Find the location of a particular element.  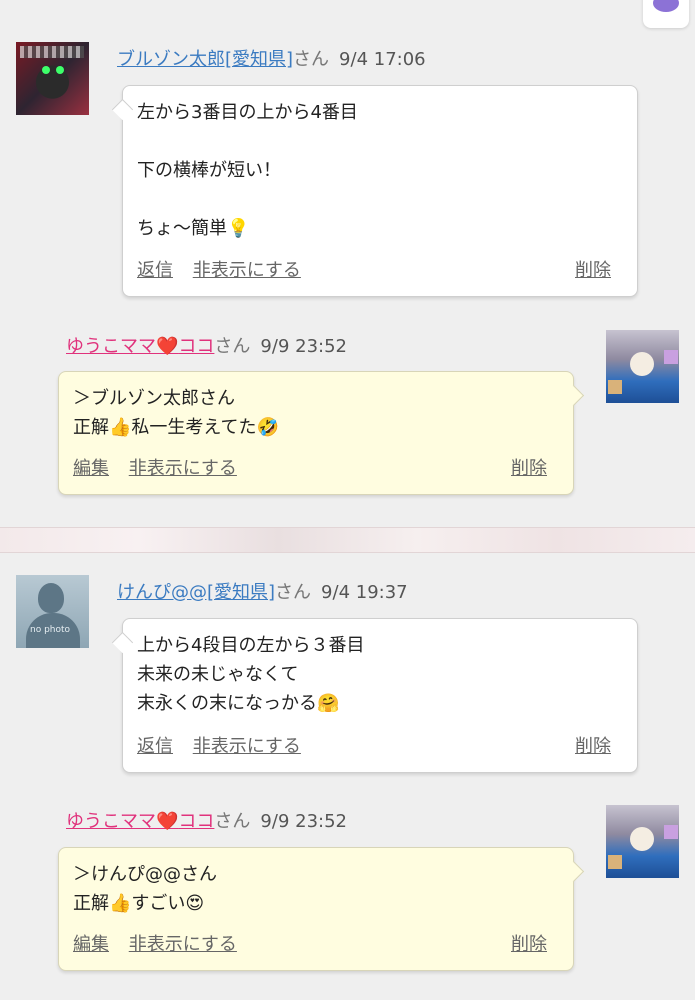

reply-line: 正解👍私一生考えてた🤣 is located at coordinates (316, 427).